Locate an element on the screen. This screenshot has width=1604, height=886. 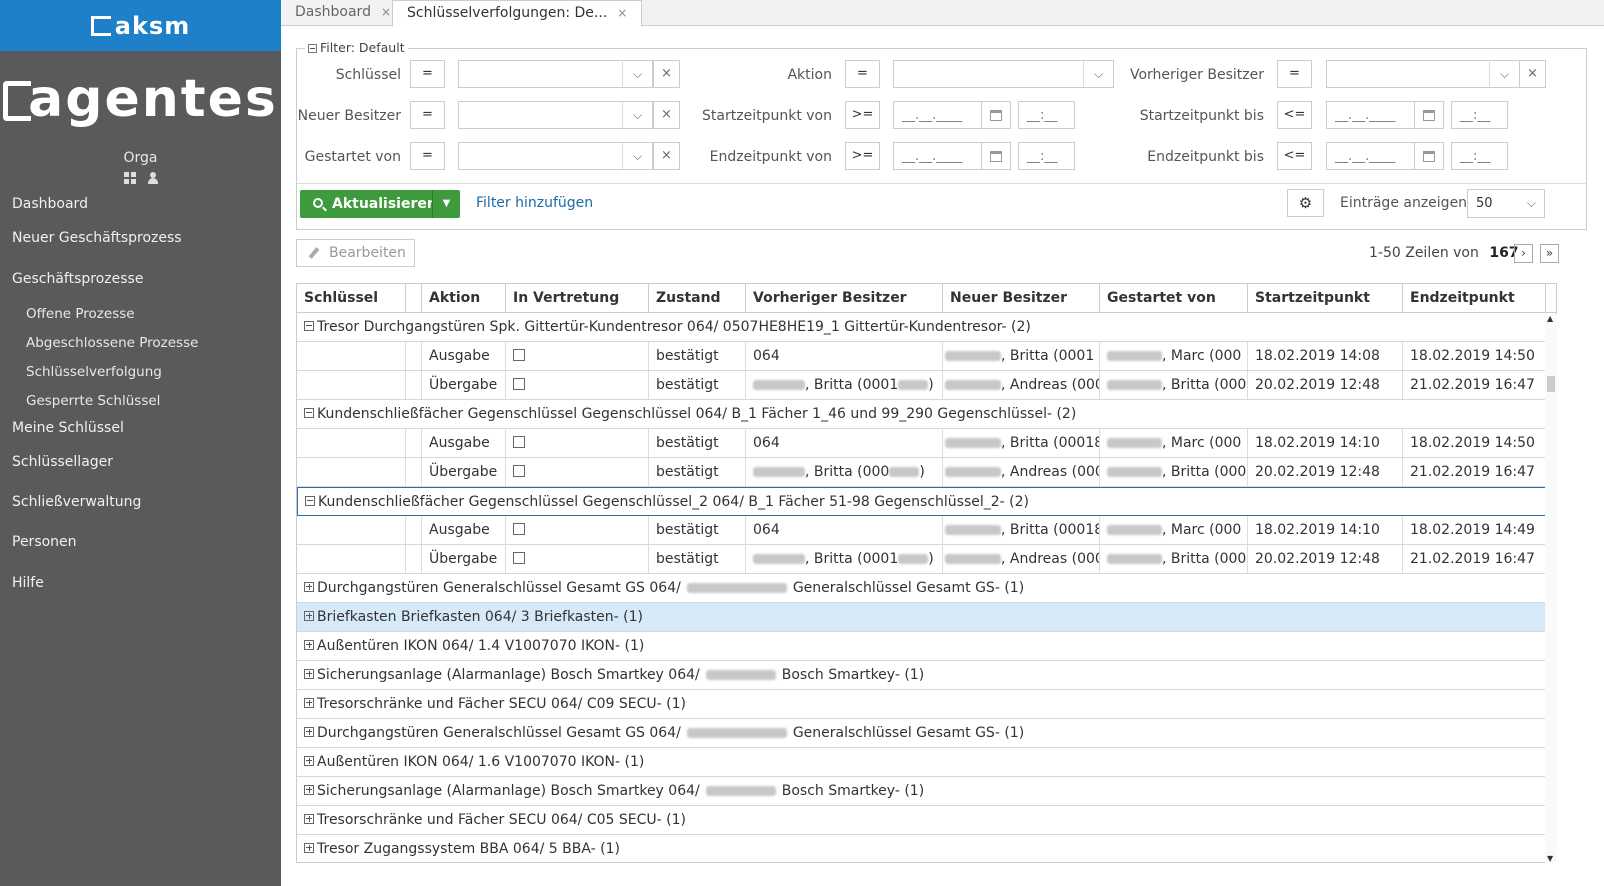
nav-schliessverwaltung: Schließverwaltung is located at coordinates (76, 502).